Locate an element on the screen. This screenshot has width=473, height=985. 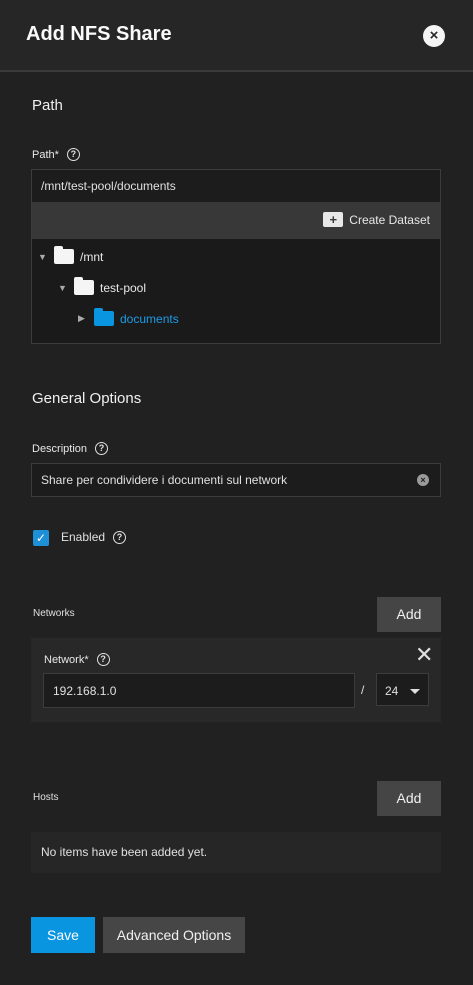
hosts-label: Hosts is located at coordinates (46, 797).